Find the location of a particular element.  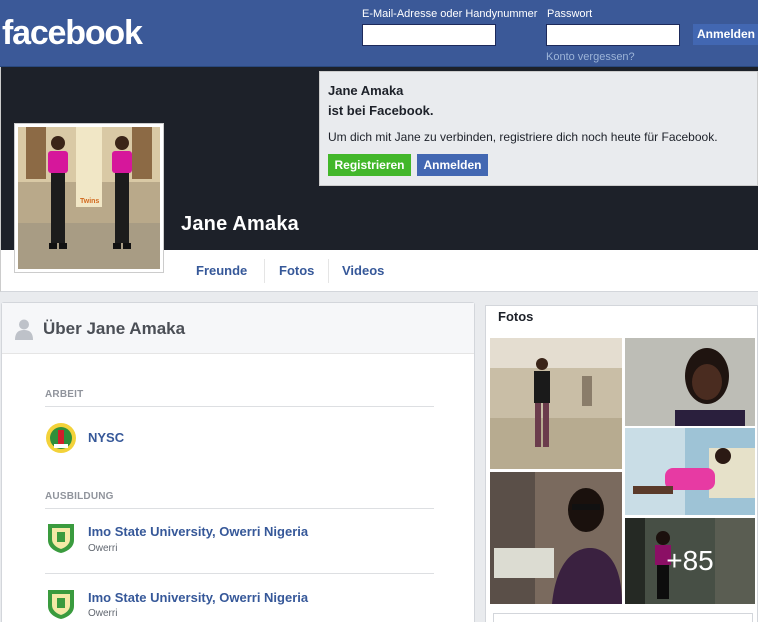

register-button: Registrieren is located at coordinates (369, 165).